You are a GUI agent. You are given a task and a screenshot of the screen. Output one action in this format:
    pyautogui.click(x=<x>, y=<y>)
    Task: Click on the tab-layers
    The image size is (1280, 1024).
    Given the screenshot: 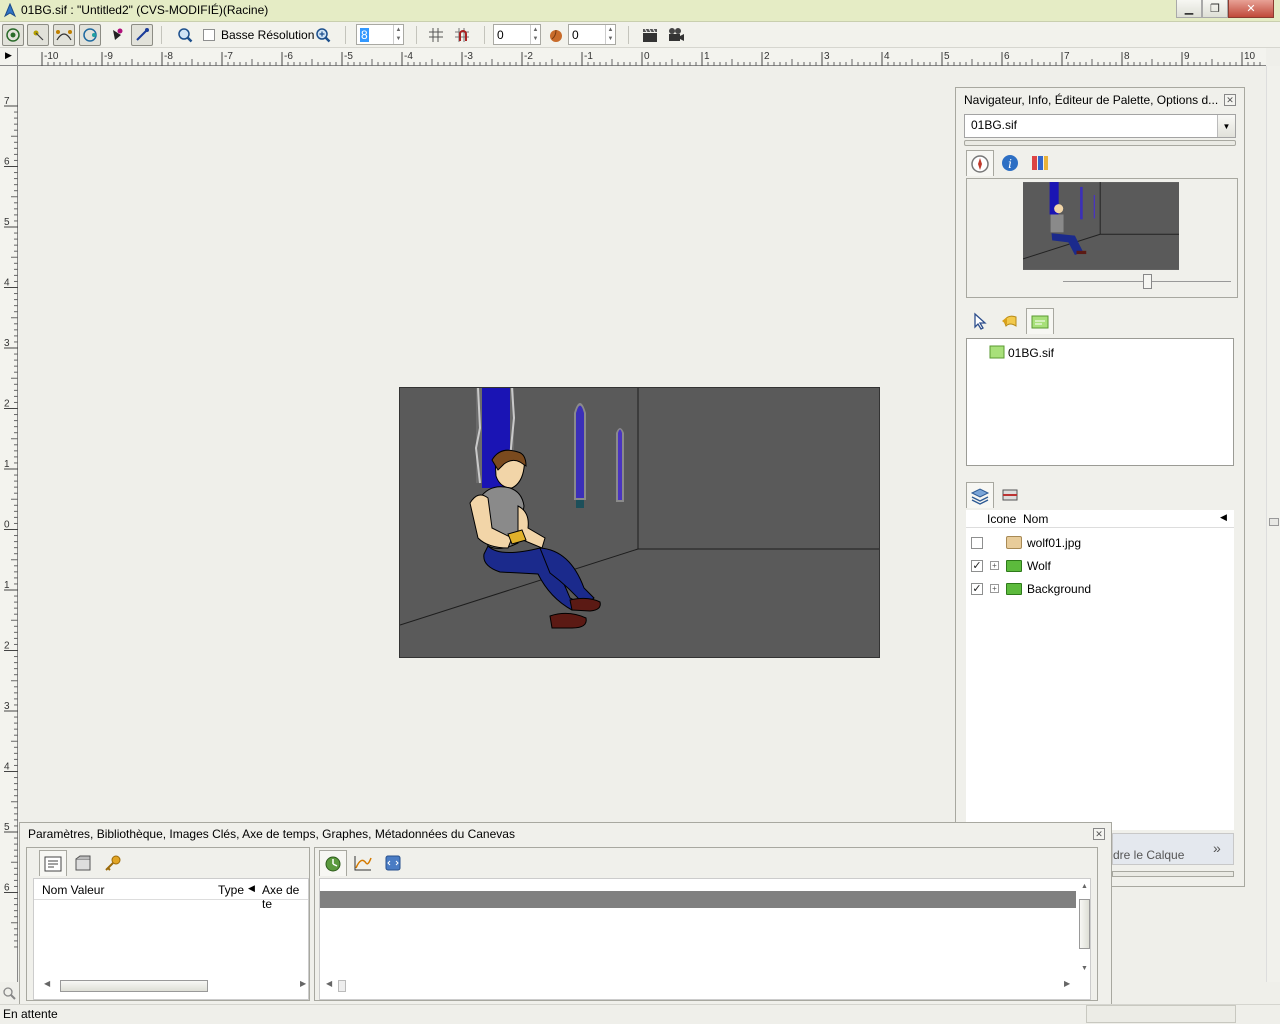 What is the action you would take?
    pyautogui.click(x=980, y=495)
    